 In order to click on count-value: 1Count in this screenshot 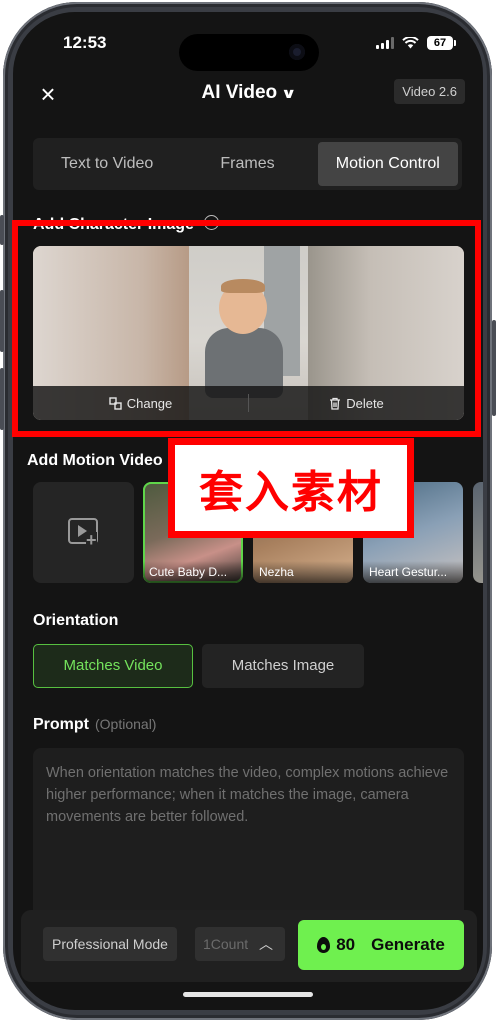, I will do `click(226, 944)`.